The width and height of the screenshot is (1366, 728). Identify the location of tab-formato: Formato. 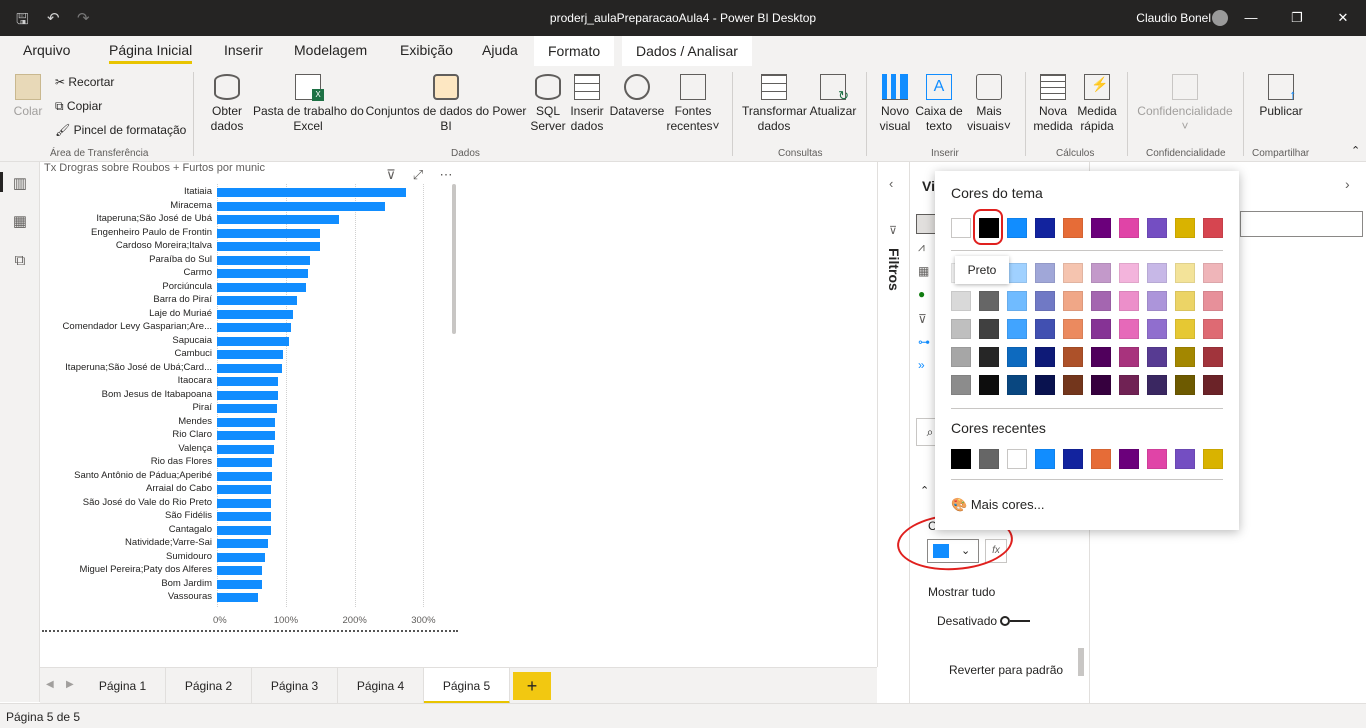
(574, 51).